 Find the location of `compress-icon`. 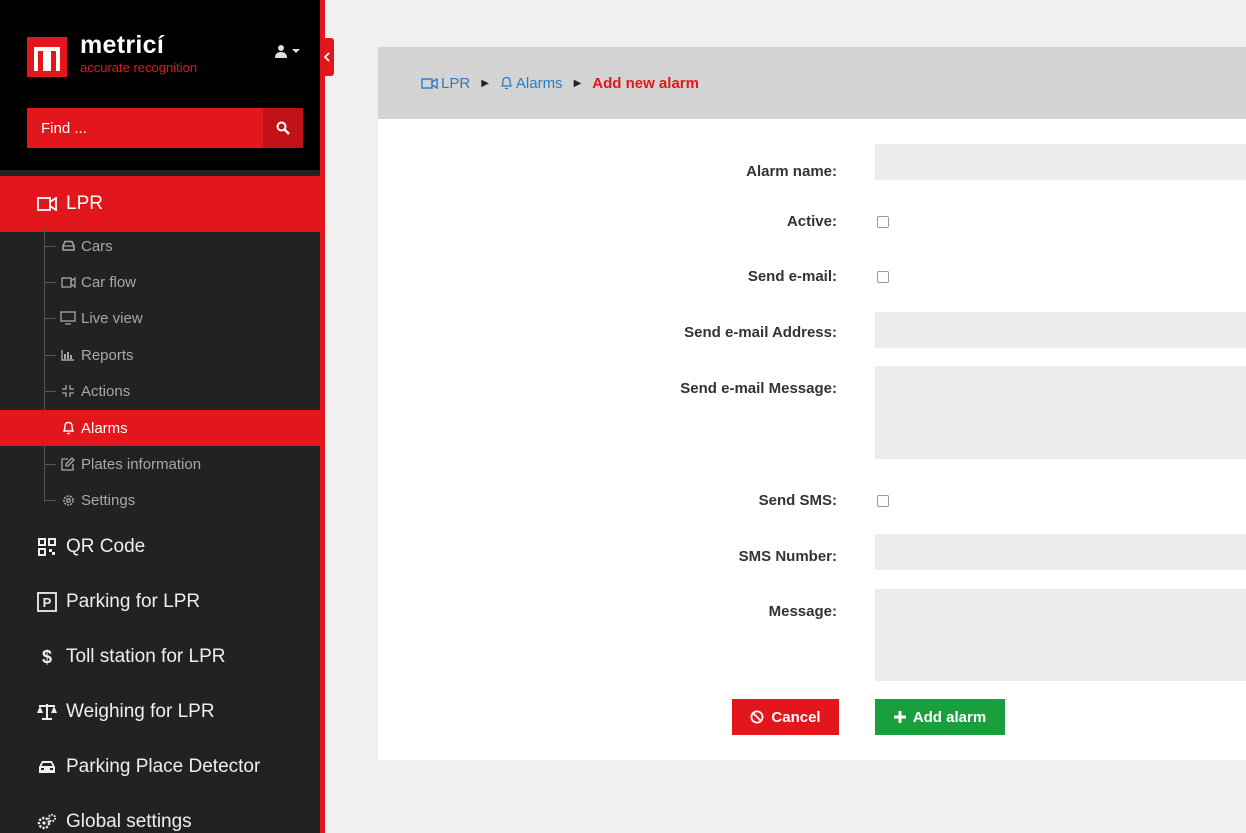

compress-icon is located at coordinates (68, 391).